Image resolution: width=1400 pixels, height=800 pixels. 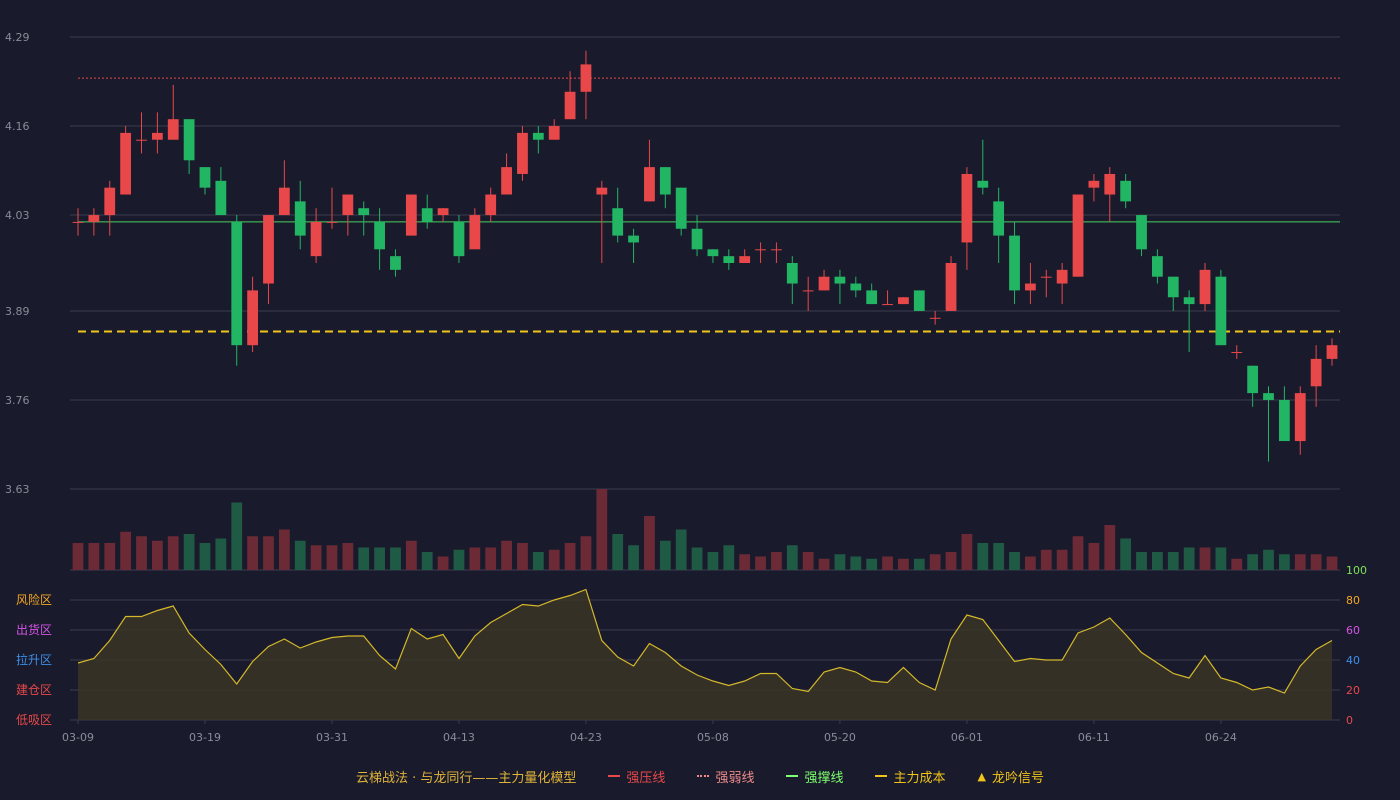 I want to click on x-tick-label: 03-19, so click(x=205, y=737).